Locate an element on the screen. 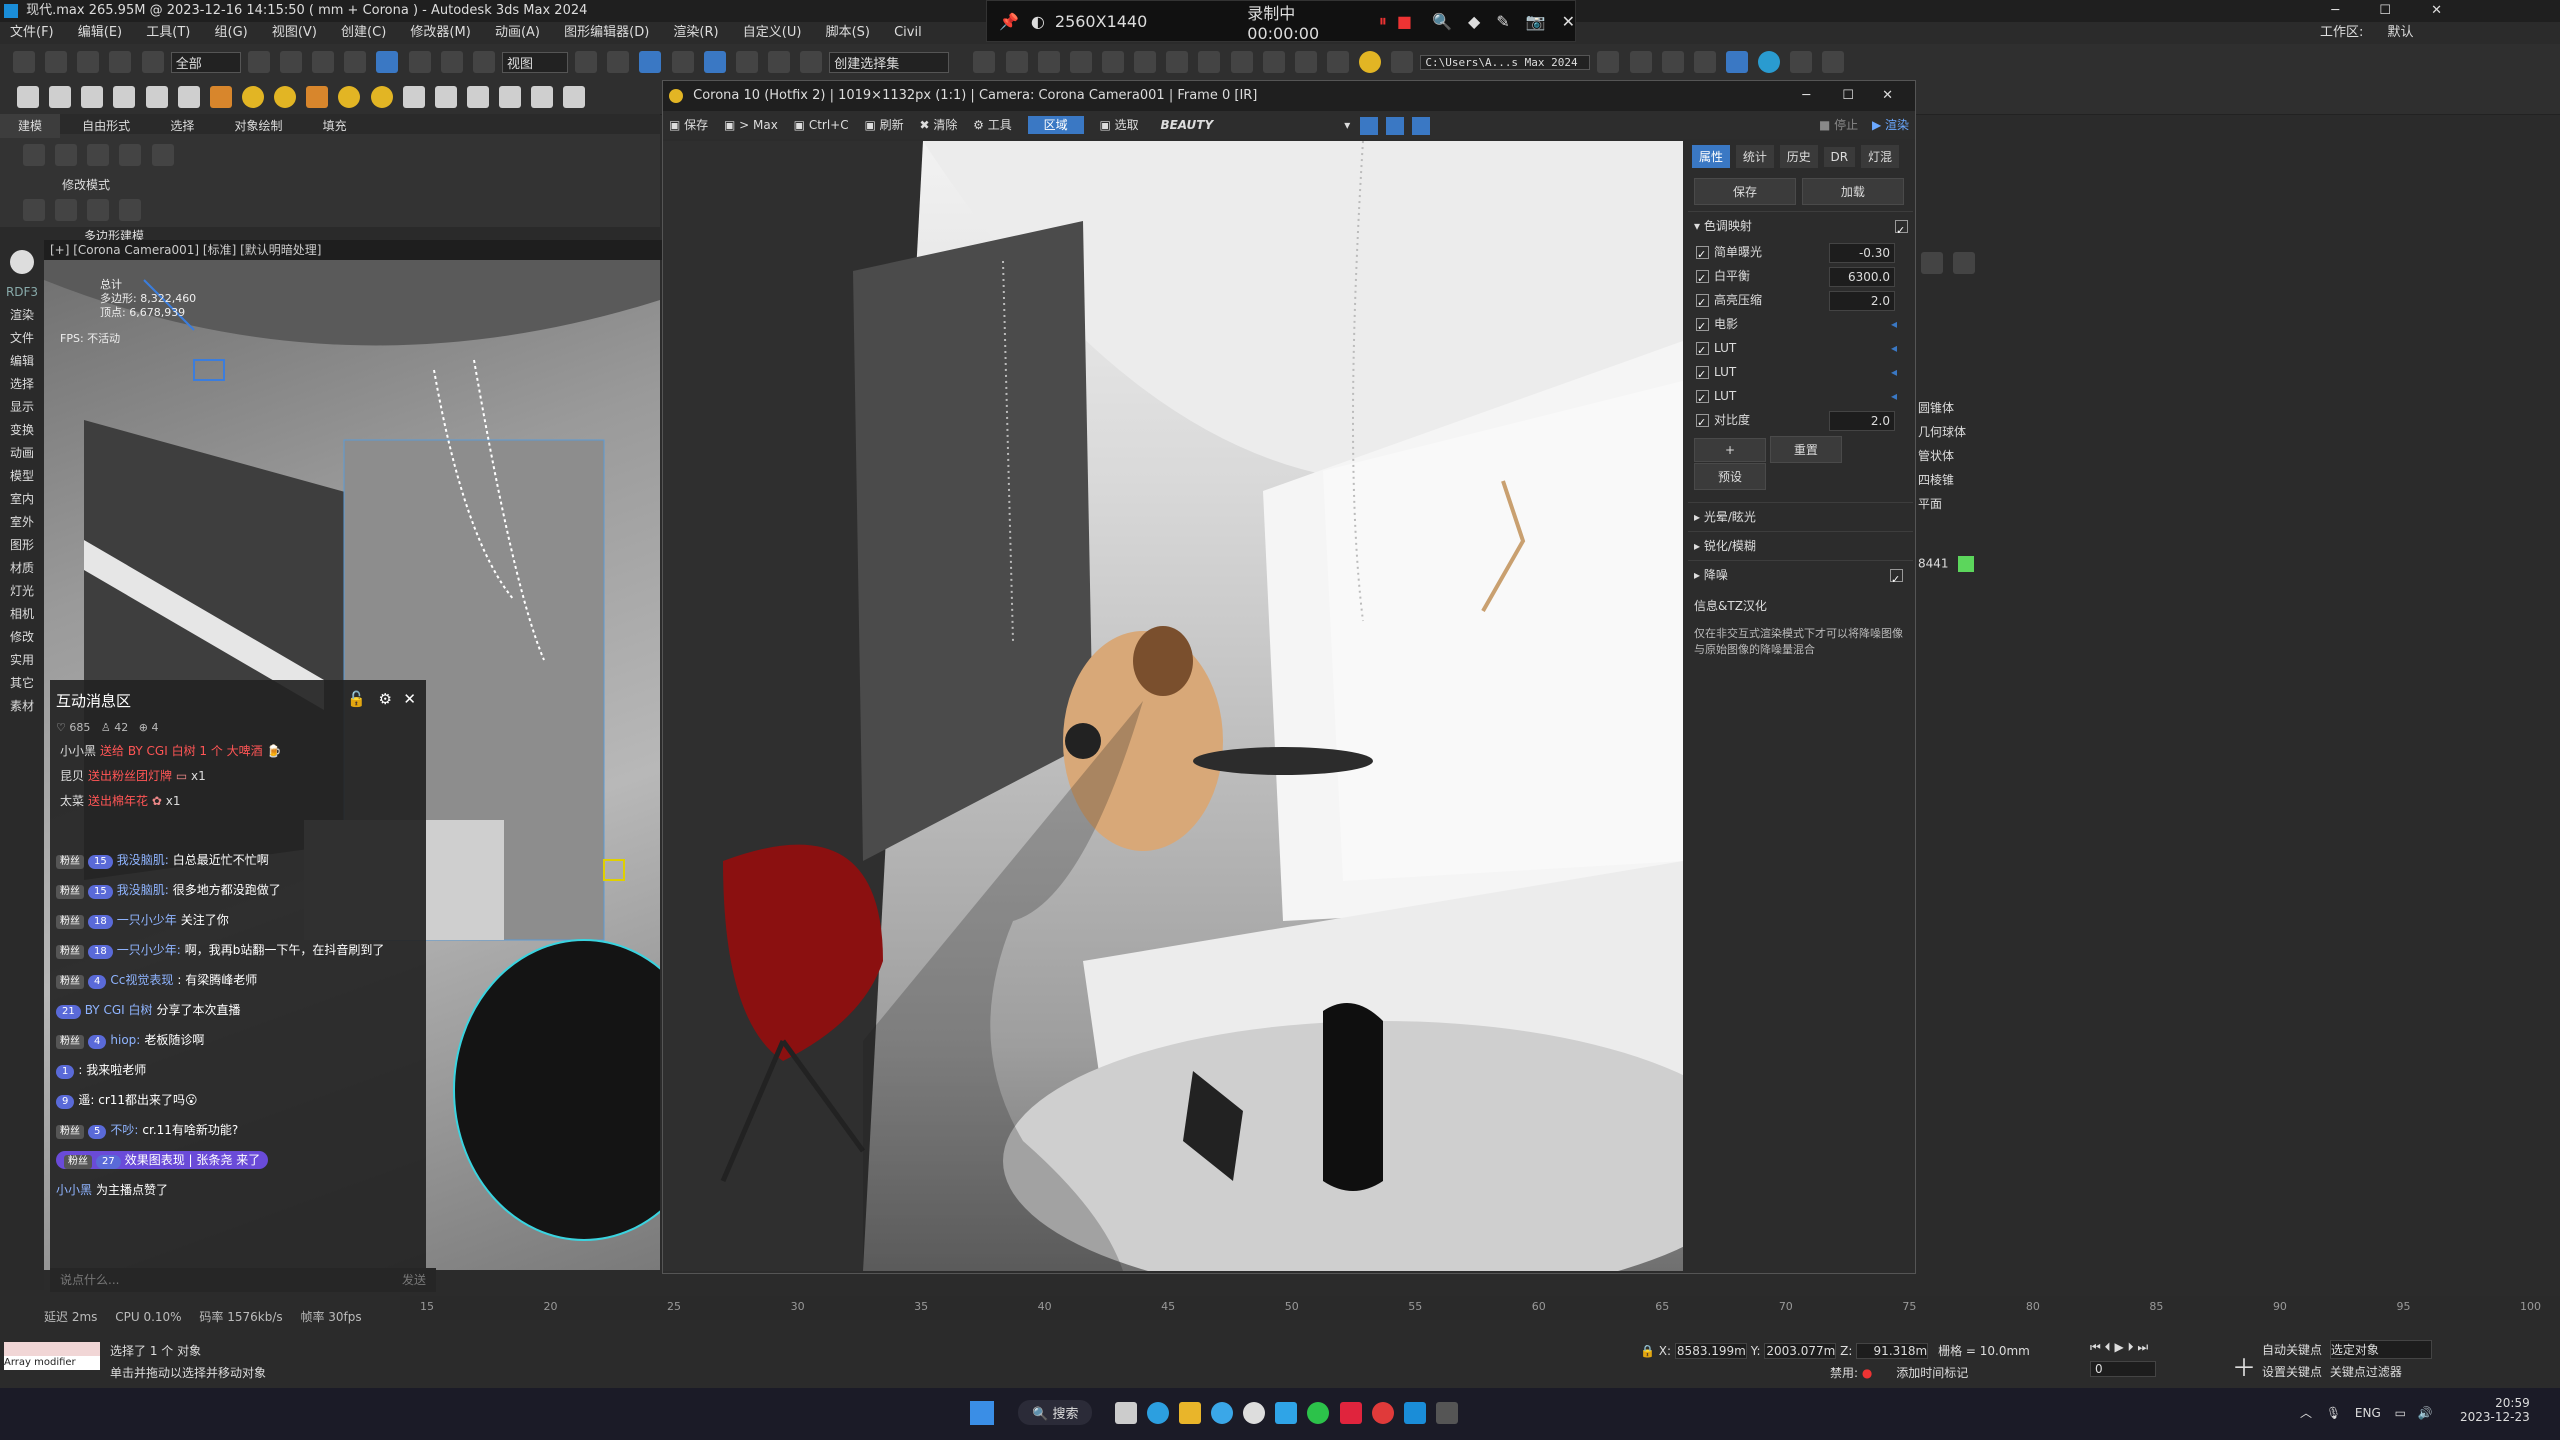 The image size is (2560, 1440). vfb-channel-dropdown-icon: ▾ is located at coordinates (1347, 125).